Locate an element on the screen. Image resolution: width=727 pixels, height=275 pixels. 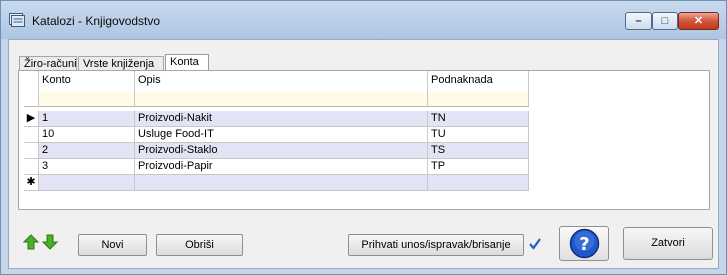
column-header-podnaknada: Podnaknada is located at coordinates (478, 89).